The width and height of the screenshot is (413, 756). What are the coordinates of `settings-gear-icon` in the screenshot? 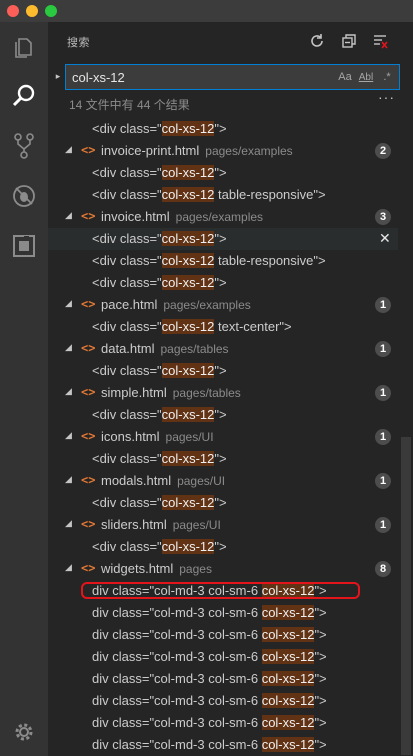 It's located at (24, 732).